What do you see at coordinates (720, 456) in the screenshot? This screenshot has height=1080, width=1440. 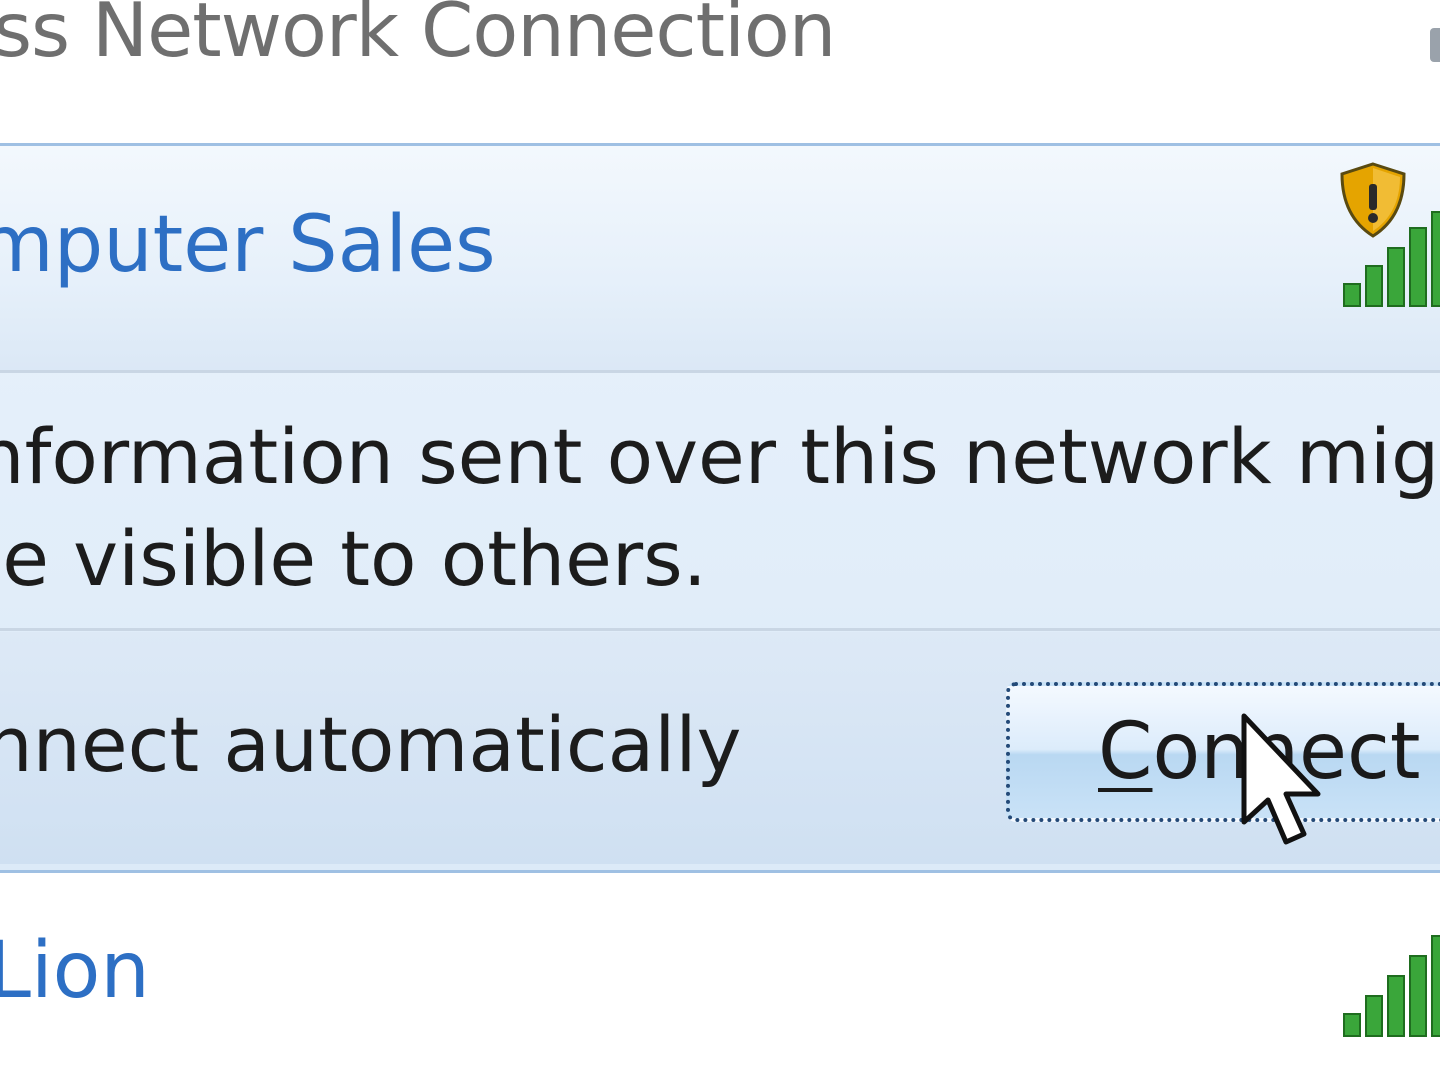 I see `warning-line-1: Information sent over this network migh` at bounding box center [720, 456].